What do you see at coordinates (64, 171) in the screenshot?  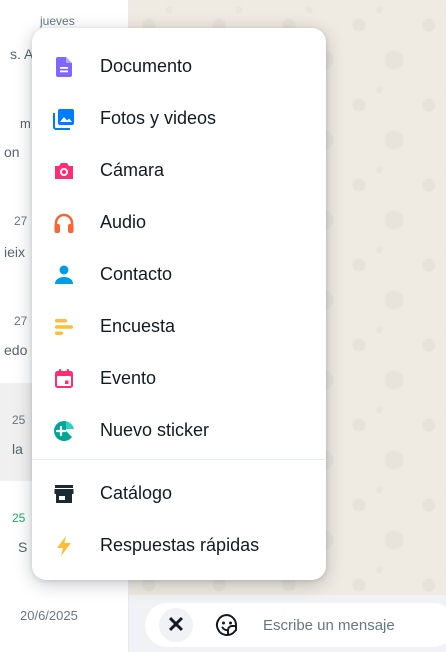 I see `camera-icon` at bounding box center [64, 171].